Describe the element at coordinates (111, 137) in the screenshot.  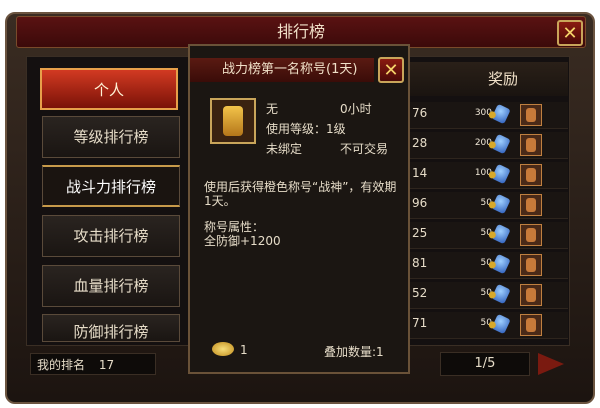
I see `nav-level-ranking: 等级排行榜` at that location.